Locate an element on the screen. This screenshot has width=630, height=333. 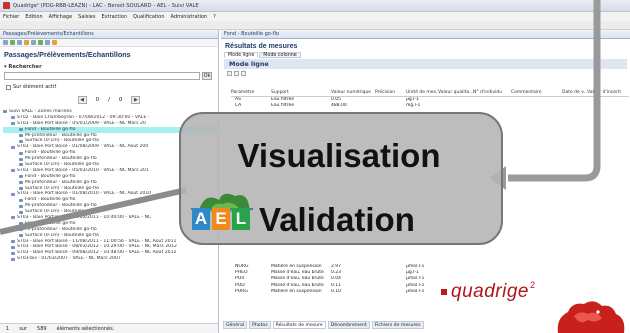
quadrige-brand: quadrige 2 is located at coordinates (488, 291).